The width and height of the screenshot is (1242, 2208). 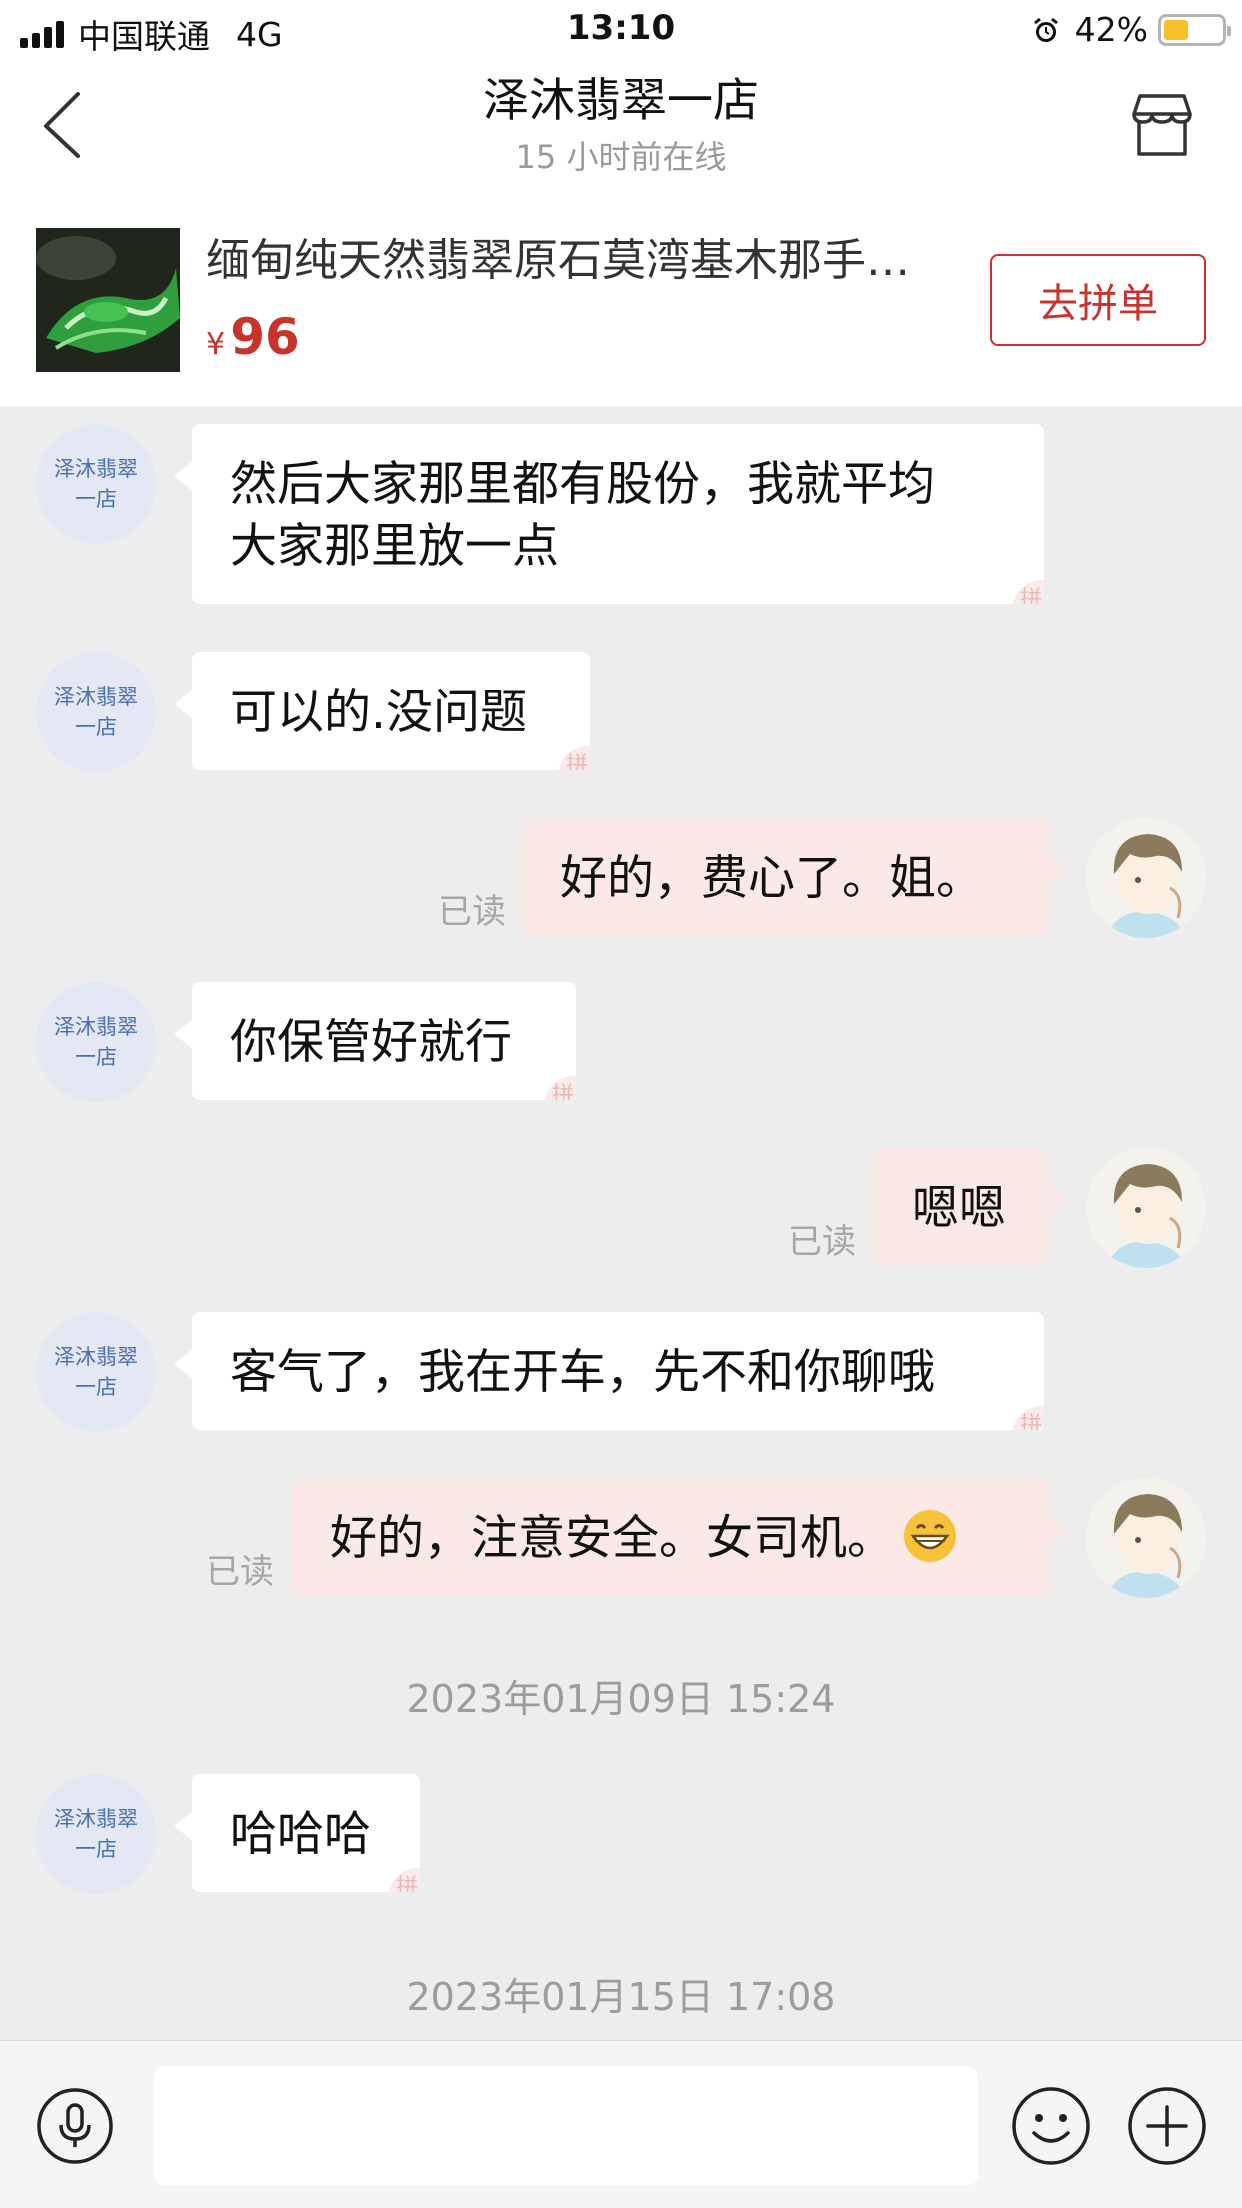 I want to click on message-text: 嗯嗯, so click(x=959, y=1208).